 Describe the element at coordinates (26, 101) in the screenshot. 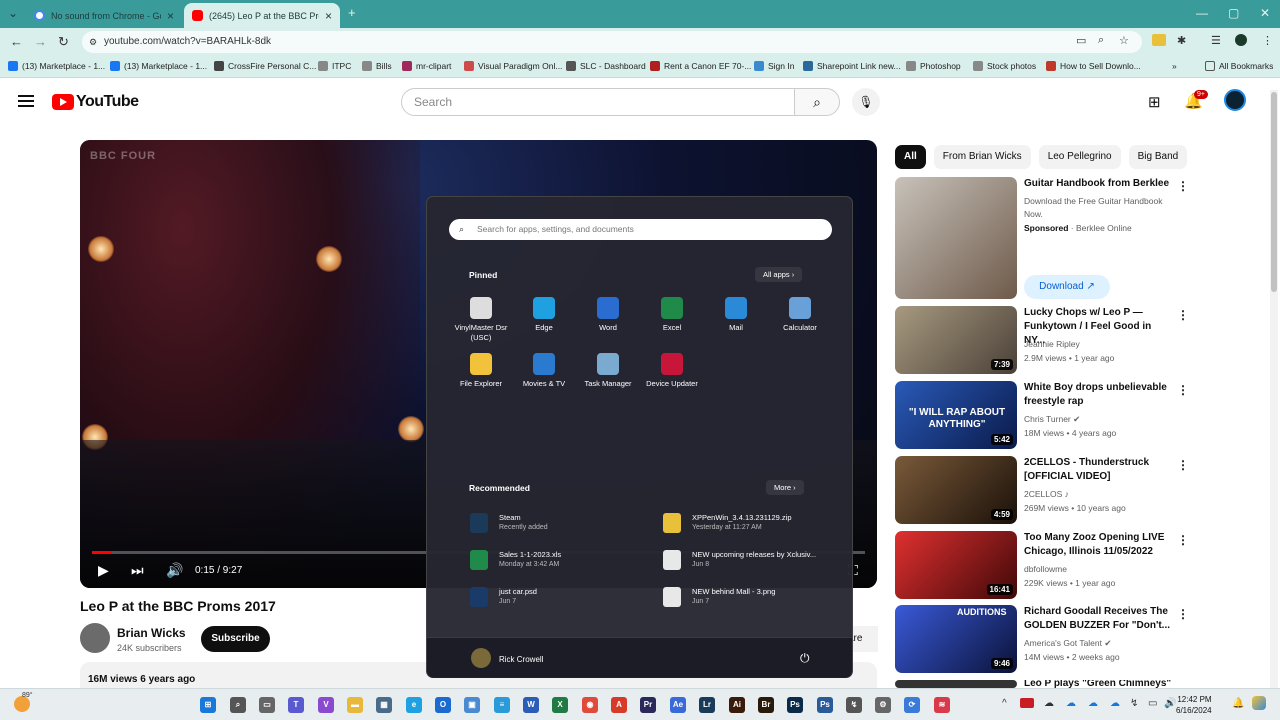

I see `menu-icon` at that location.